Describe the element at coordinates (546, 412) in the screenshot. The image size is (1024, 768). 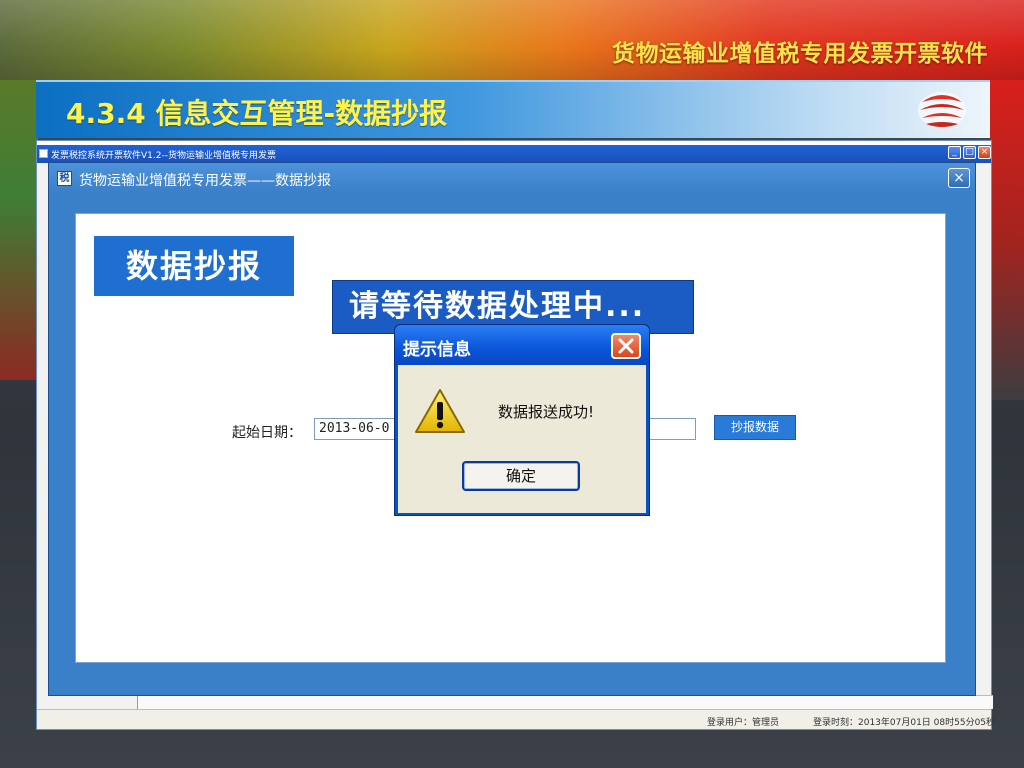
I see `message-text: 数据报送成功!` at that location.